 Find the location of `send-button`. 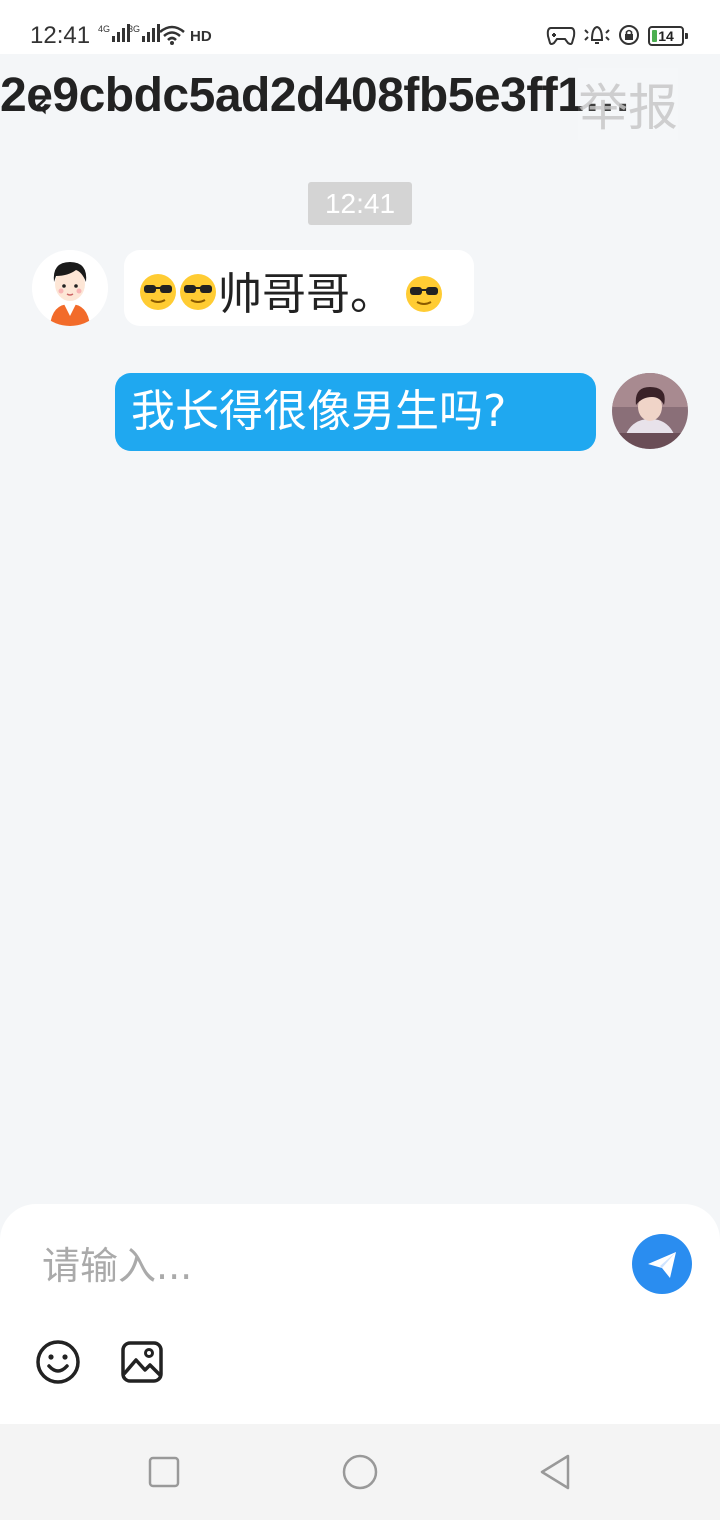

send-button is located at coordinates (662, 1264).